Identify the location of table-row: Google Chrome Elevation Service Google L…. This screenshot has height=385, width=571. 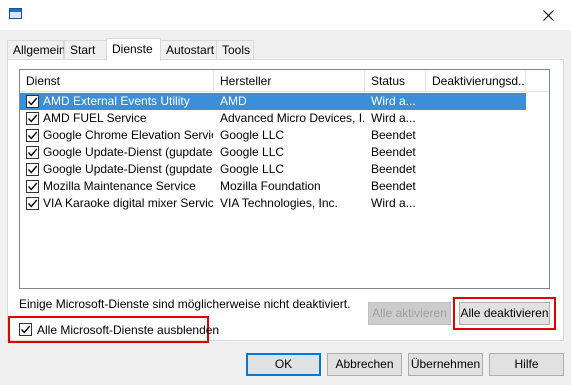
(273, 135).